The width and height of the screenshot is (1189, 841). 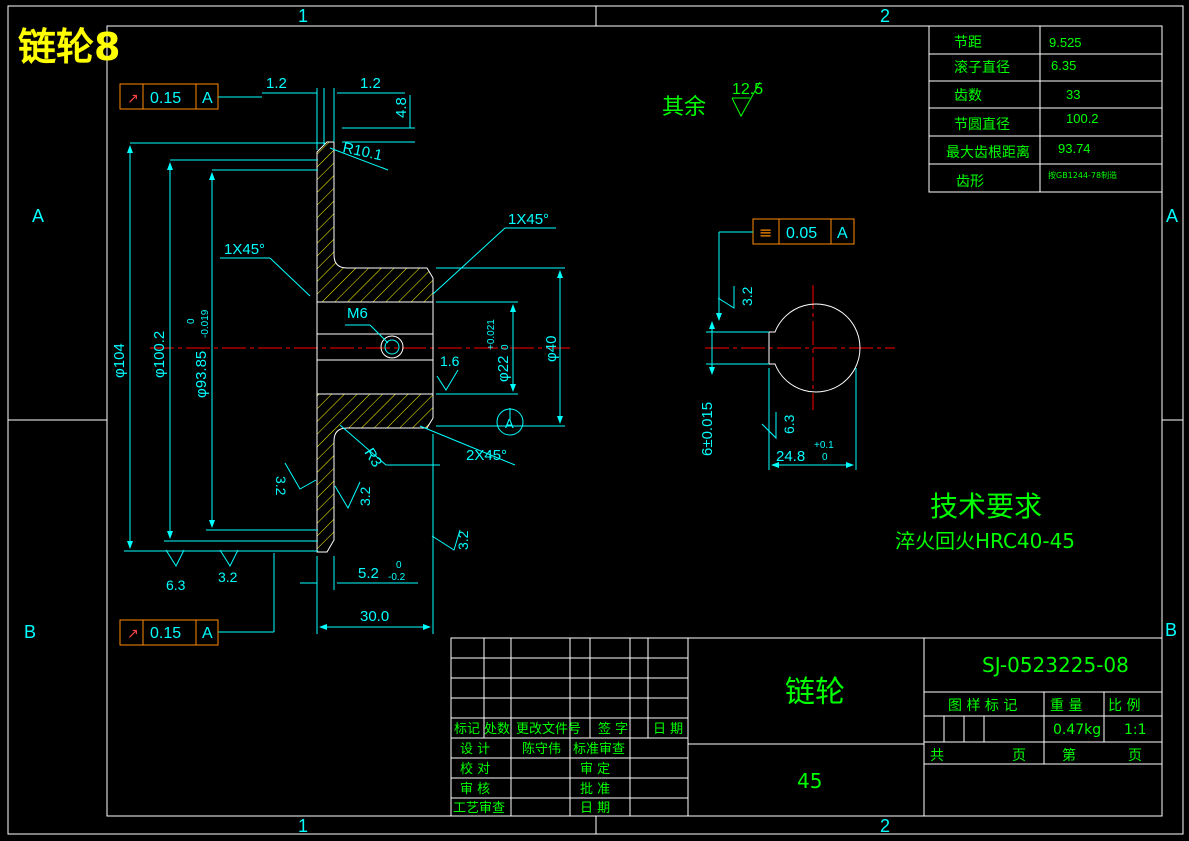 What do you see at coordinates (988, 152) in the screenshot?
I see `param-label: 最大齿根距离` at bounding box center [988, 152].